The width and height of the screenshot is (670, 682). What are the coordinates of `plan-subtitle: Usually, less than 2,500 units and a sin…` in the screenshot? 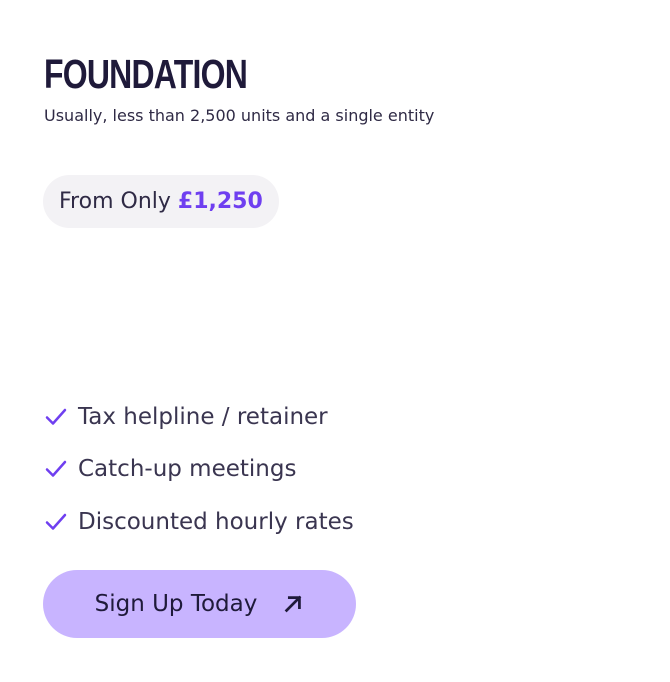 It's located at (239, 115).